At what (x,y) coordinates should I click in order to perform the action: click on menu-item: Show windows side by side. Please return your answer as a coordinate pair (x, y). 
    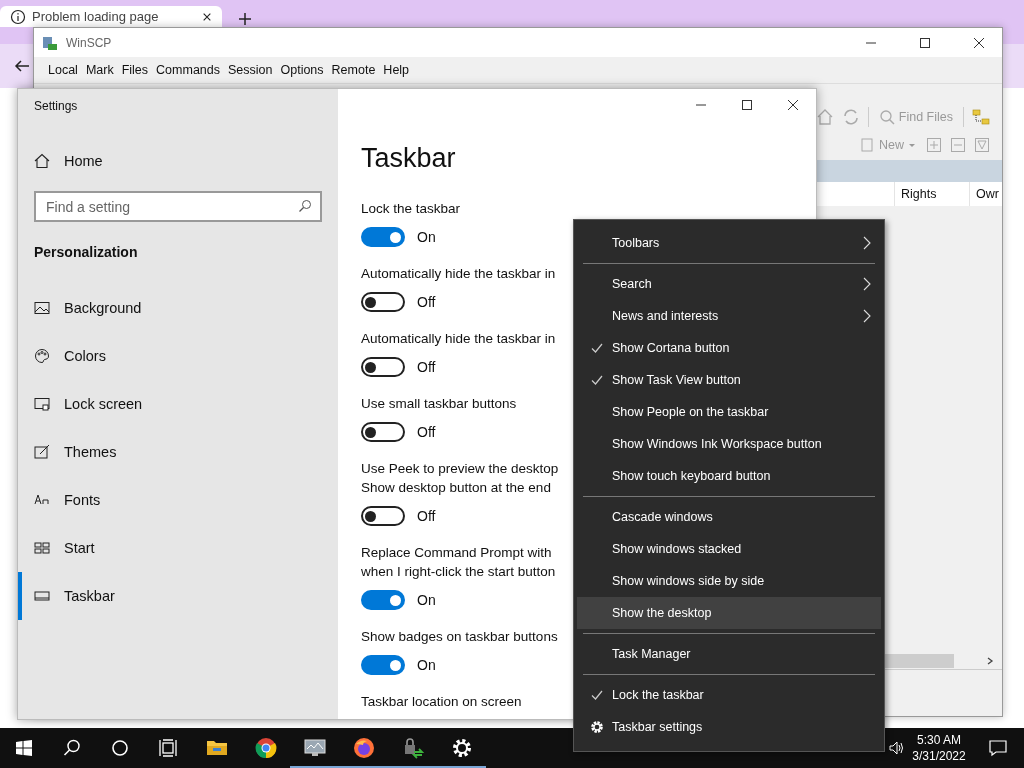
    Looking at the image, I should click on (729, 581).